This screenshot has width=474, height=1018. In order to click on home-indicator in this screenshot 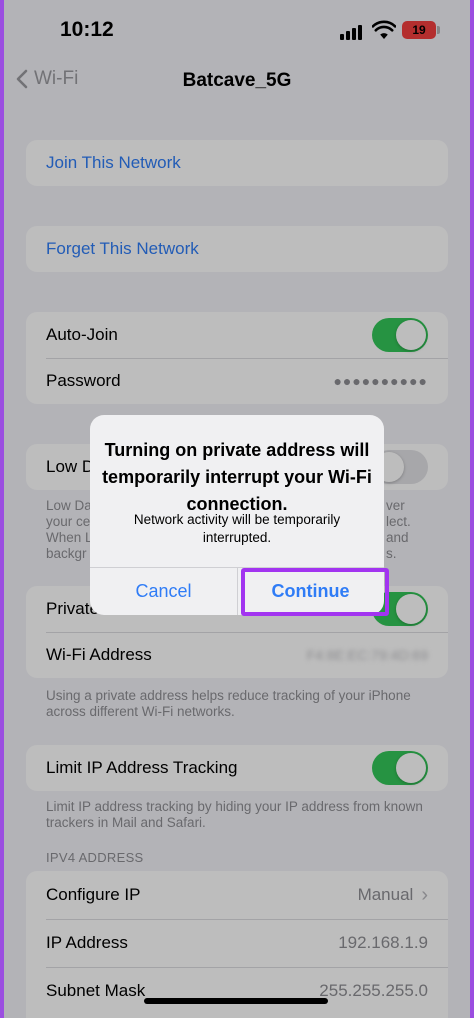, I will do `click(236, 1001)`.